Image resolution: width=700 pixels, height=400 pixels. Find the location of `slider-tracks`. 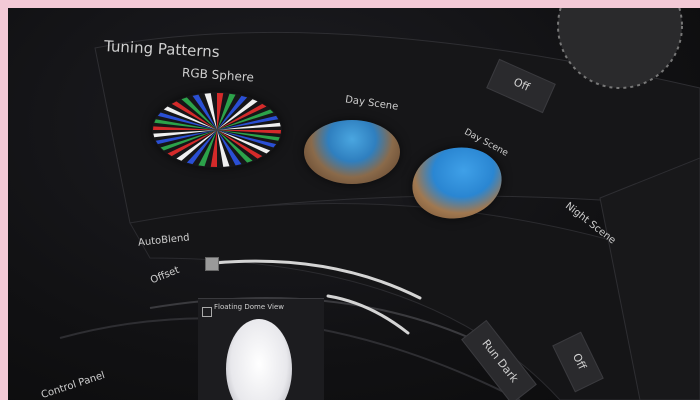

slider-tracks is located at coordinates (317, 297).